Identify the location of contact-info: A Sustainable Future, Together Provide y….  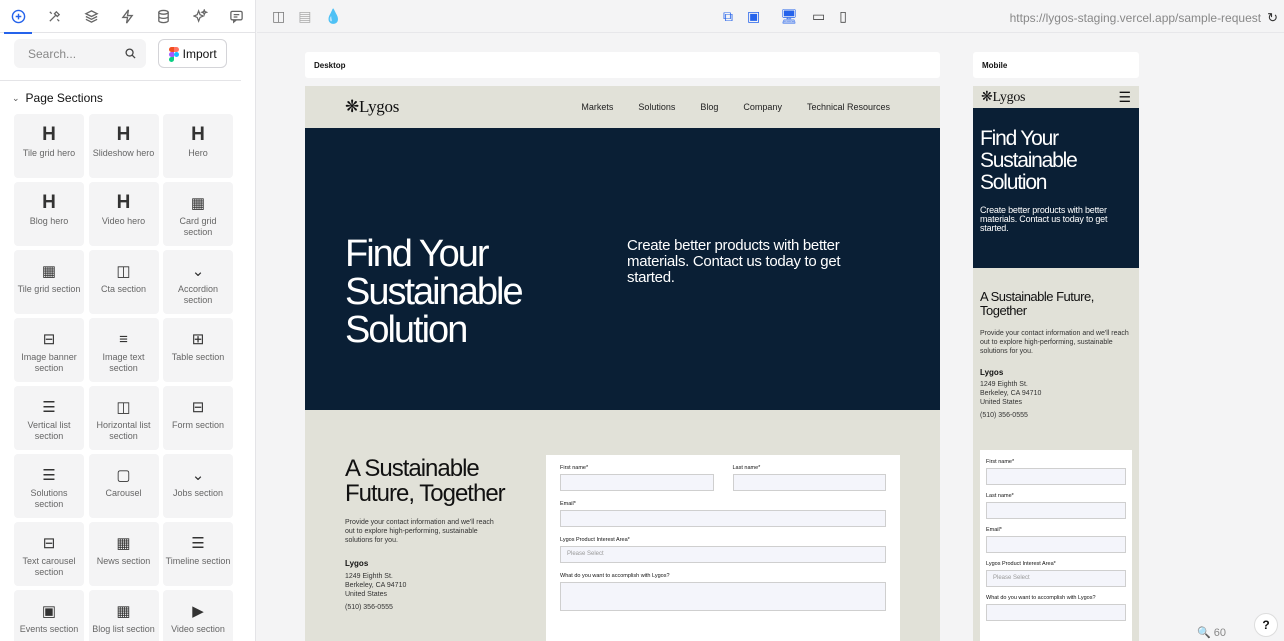
(445, 534).